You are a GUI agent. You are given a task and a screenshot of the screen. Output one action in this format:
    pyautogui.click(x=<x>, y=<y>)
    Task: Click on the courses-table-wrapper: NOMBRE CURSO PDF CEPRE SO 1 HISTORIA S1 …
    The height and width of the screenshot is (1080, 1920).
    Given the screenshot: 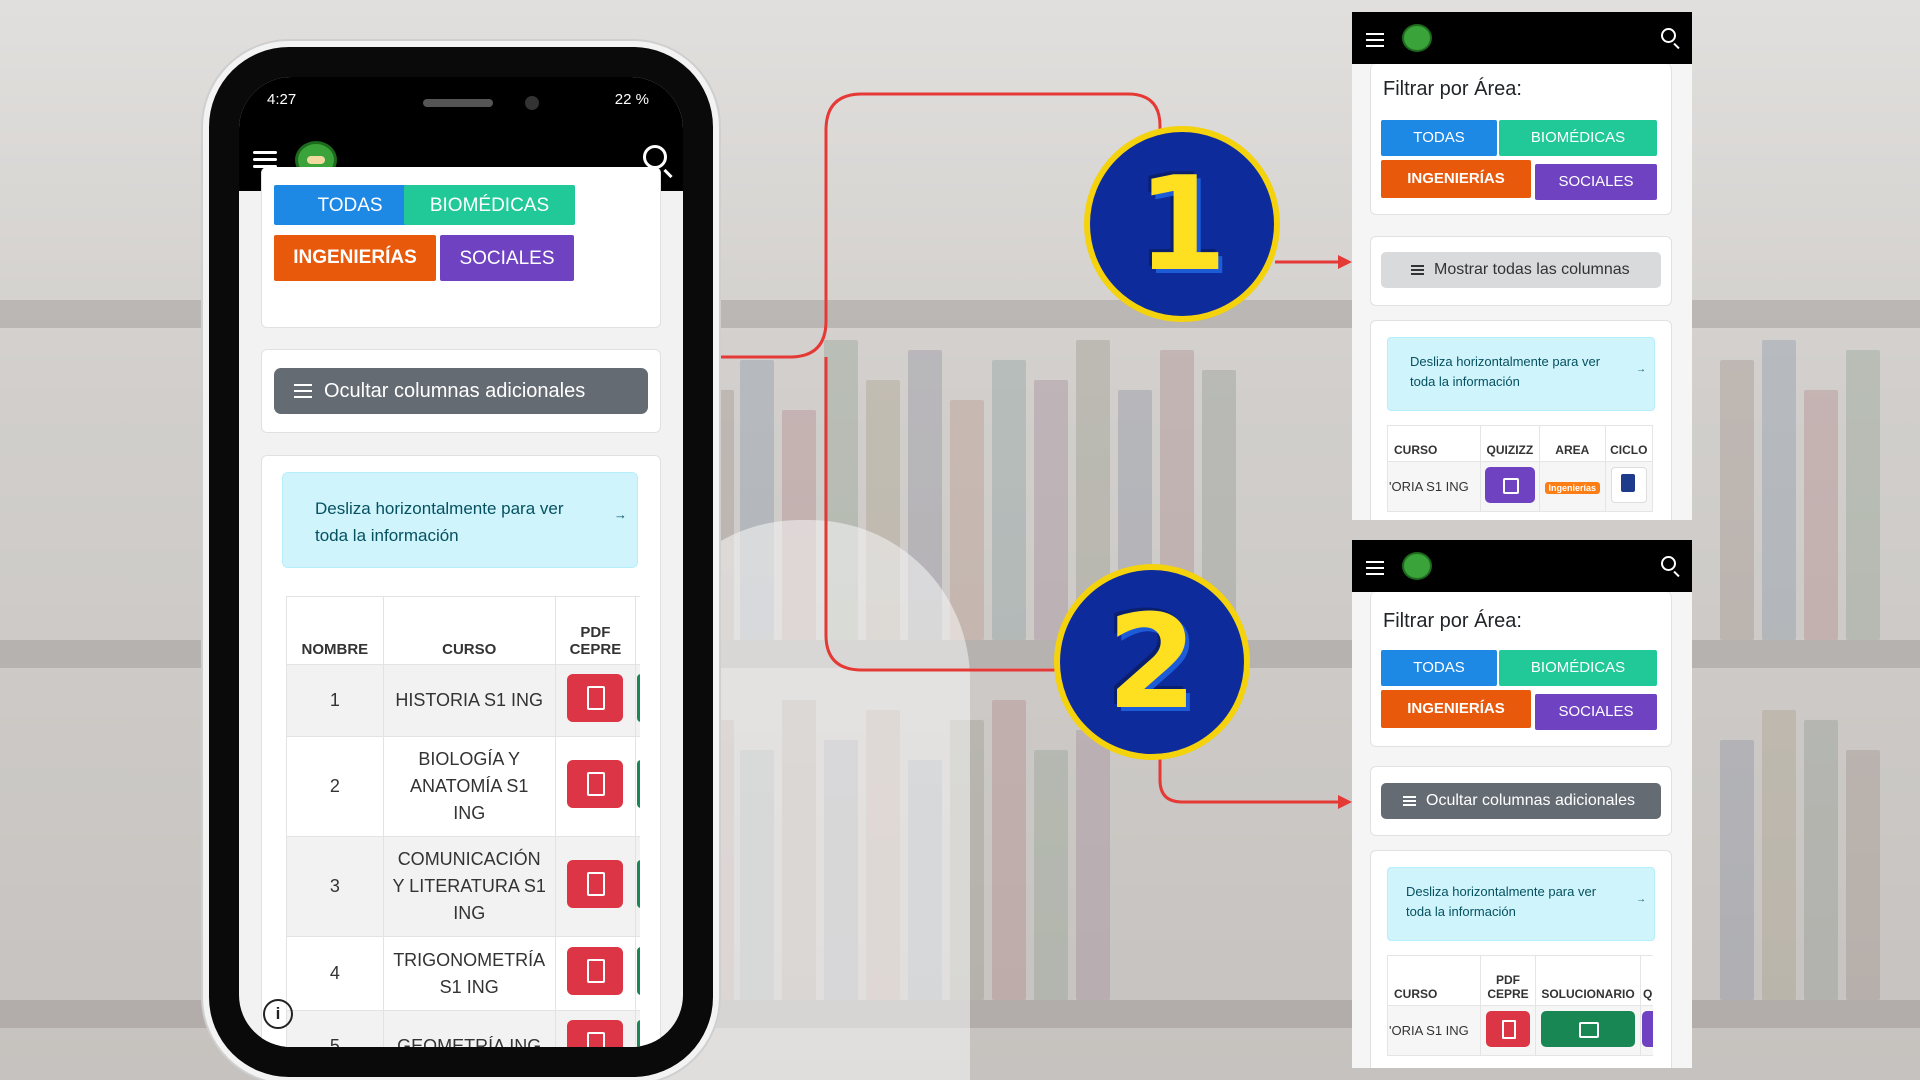 What is the action you would take?
    pyautogui.click(x=463, y=821)
    